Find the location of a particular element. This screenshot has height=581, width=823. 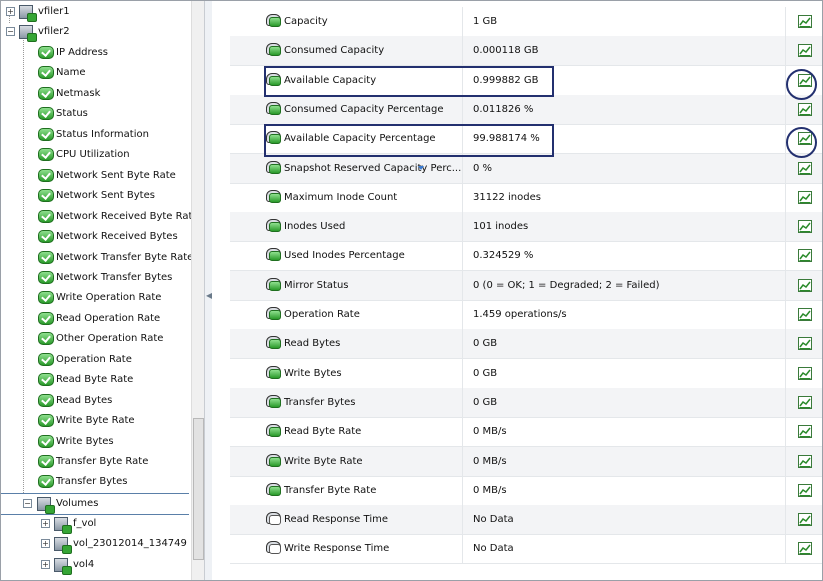

tree-node-metric: Network Received Bytes is located at coordinates (96, 237).